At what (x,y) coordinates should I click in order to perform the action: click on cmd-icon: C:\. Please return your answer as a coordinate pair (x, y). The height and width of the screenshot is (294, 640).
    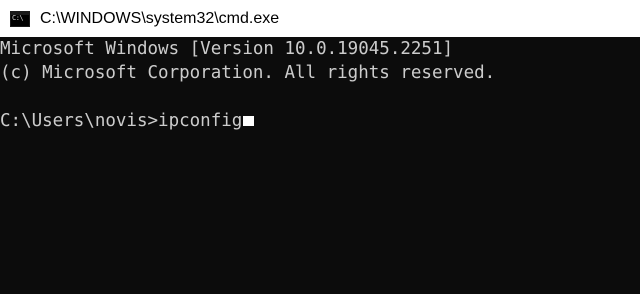
    Looking at the image, I should click on (20, 18).